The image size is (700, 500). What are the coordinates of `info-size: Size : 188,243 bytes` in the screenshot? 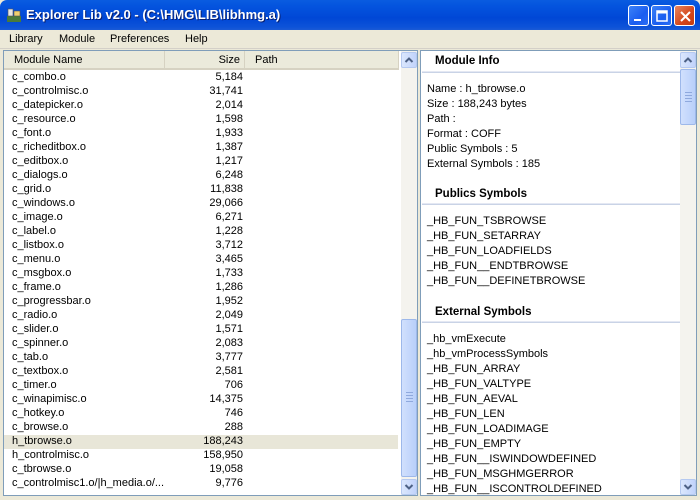 It's located at (477, 104).